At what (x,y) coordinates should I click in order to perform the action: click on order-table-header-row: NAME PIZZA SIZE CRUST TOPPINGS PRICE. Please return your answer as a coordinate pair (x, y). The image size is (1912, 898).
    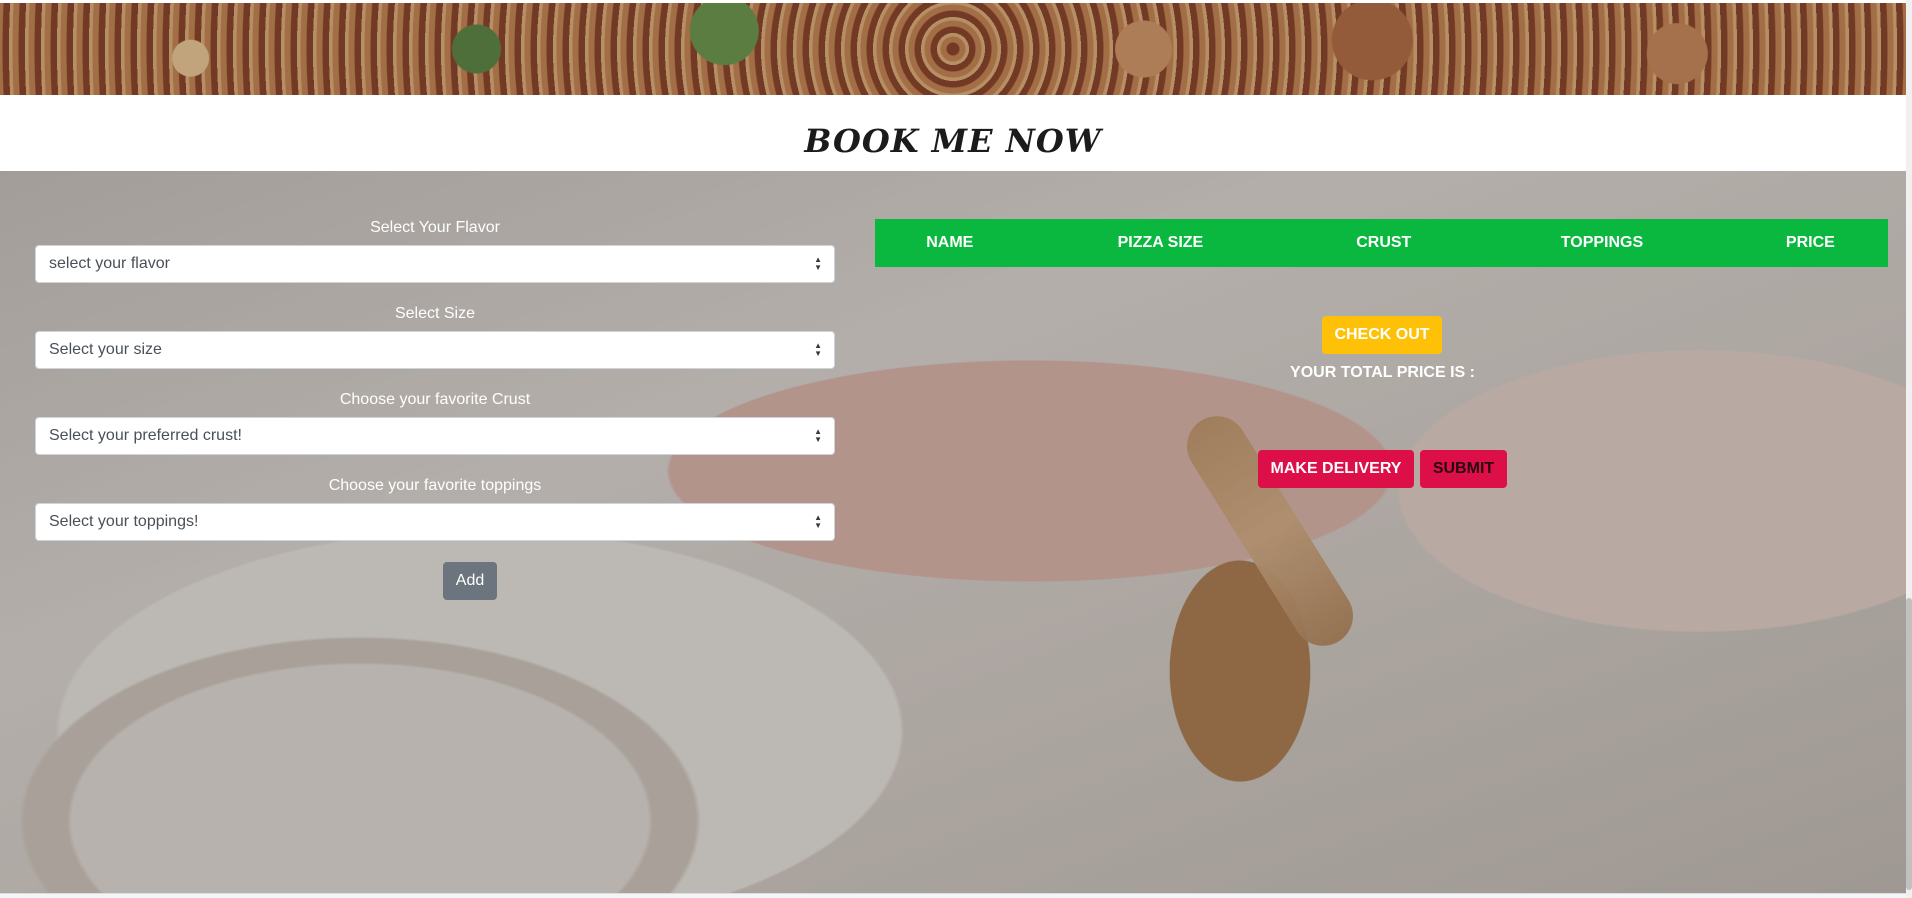
    Looking at the image, I should click on (1381, 243).